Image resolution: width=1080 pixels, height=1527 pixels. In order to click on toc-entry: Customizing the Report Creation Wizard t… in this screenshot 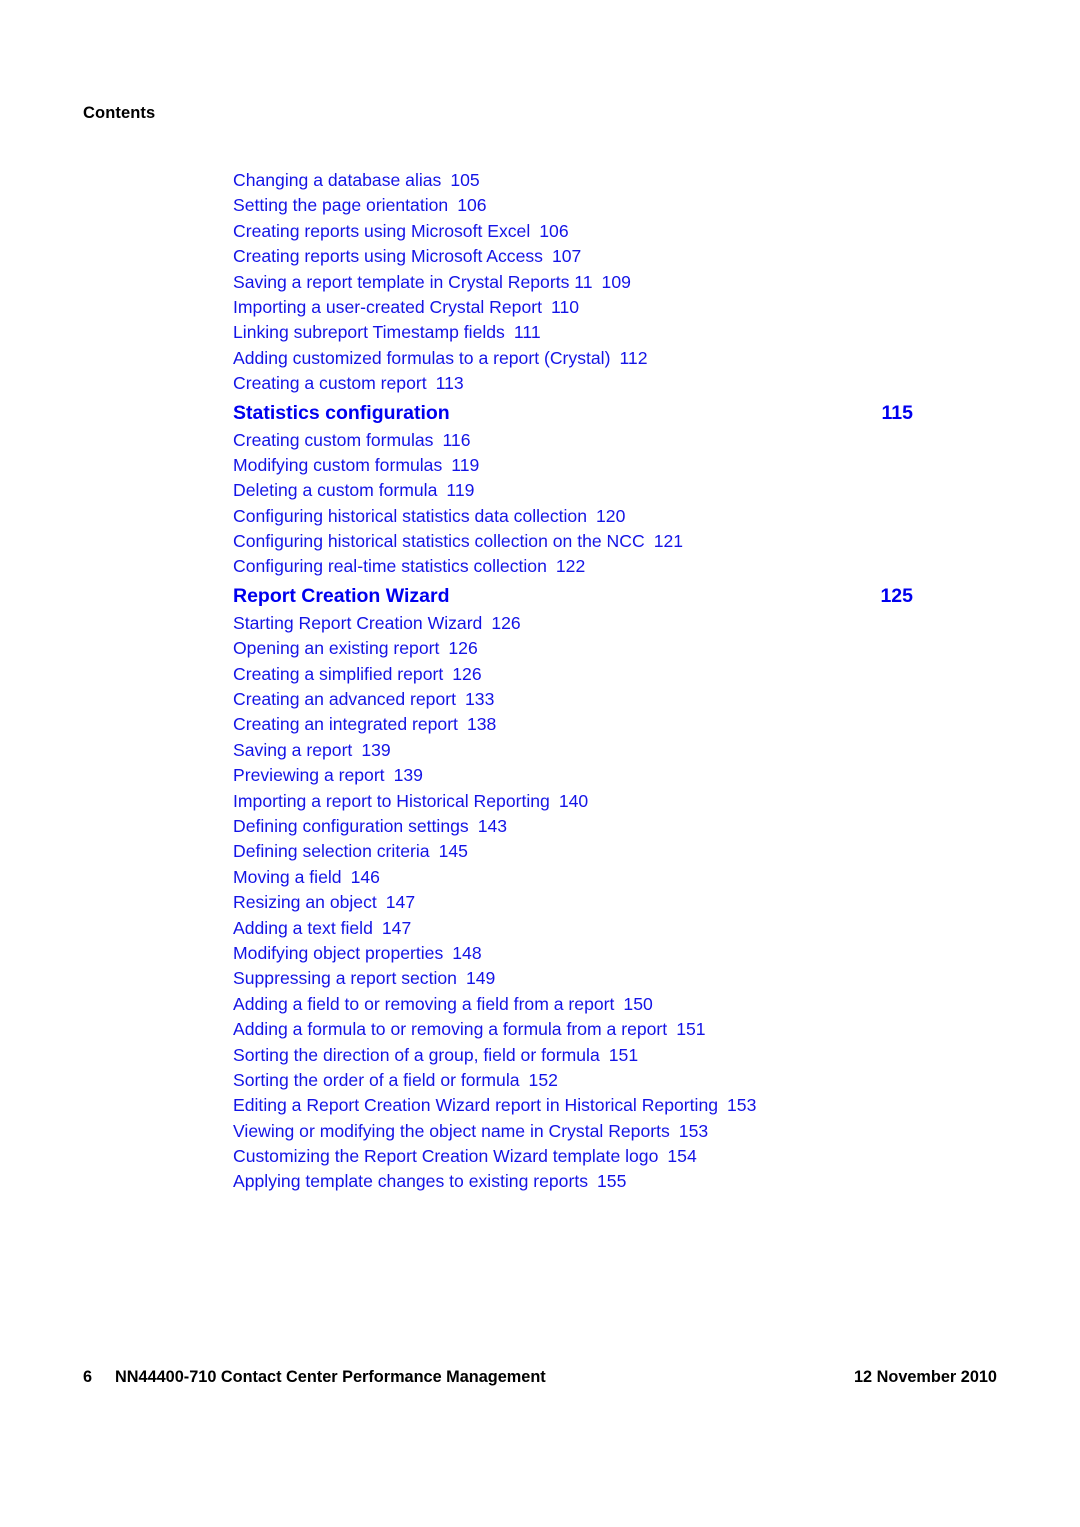, I will do `click(573, 1156)`.